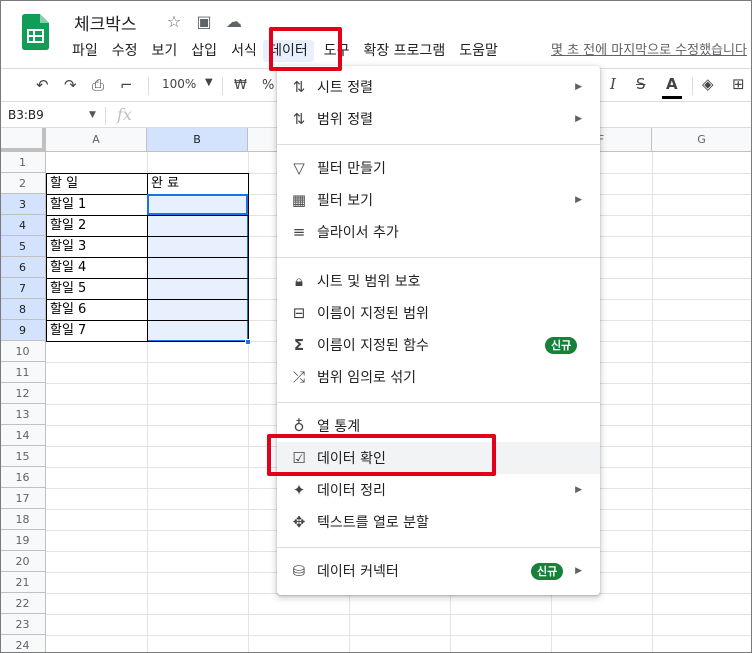  Describe the element at coordinates (163, 183) in the screenshot. I see `cell-b2: 완 료` at that location.